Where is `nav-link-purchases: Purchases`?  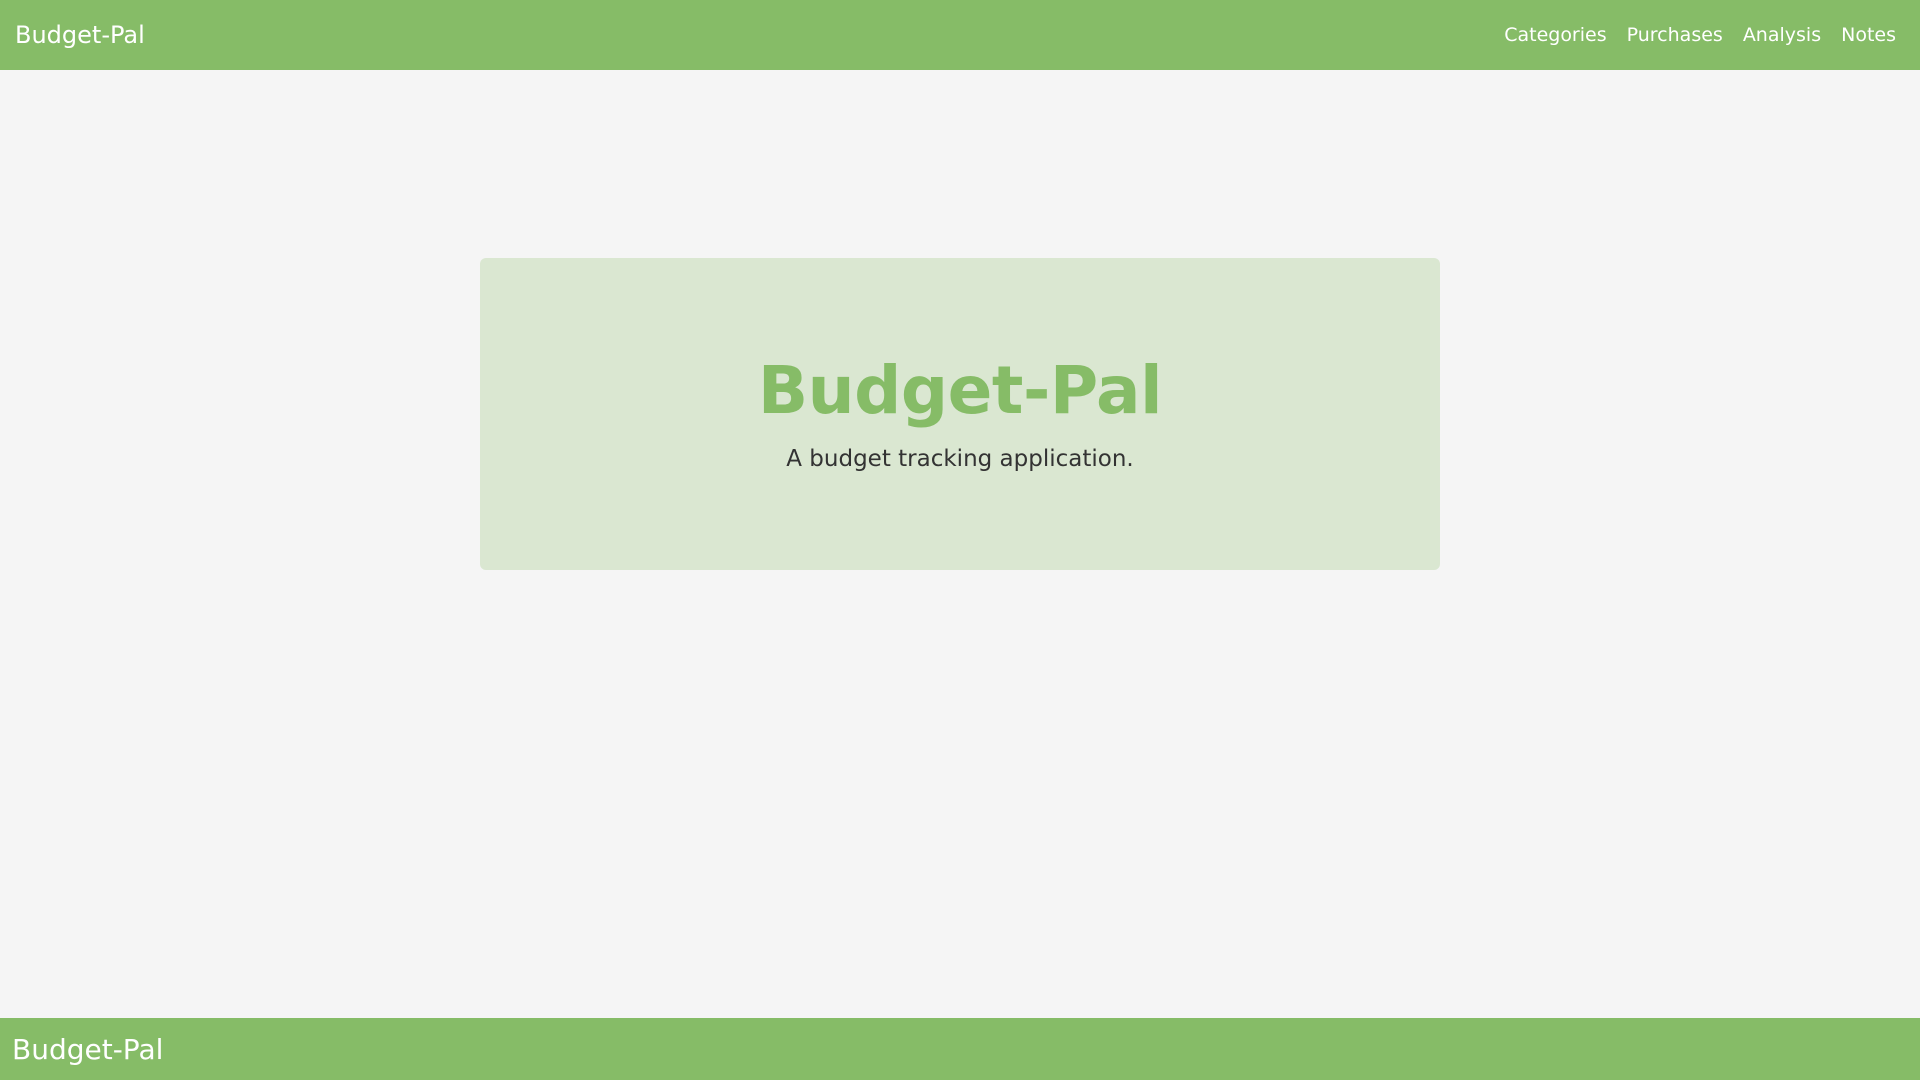
nav-link-purchases: Purchases is located at coordinates (1675, 35).